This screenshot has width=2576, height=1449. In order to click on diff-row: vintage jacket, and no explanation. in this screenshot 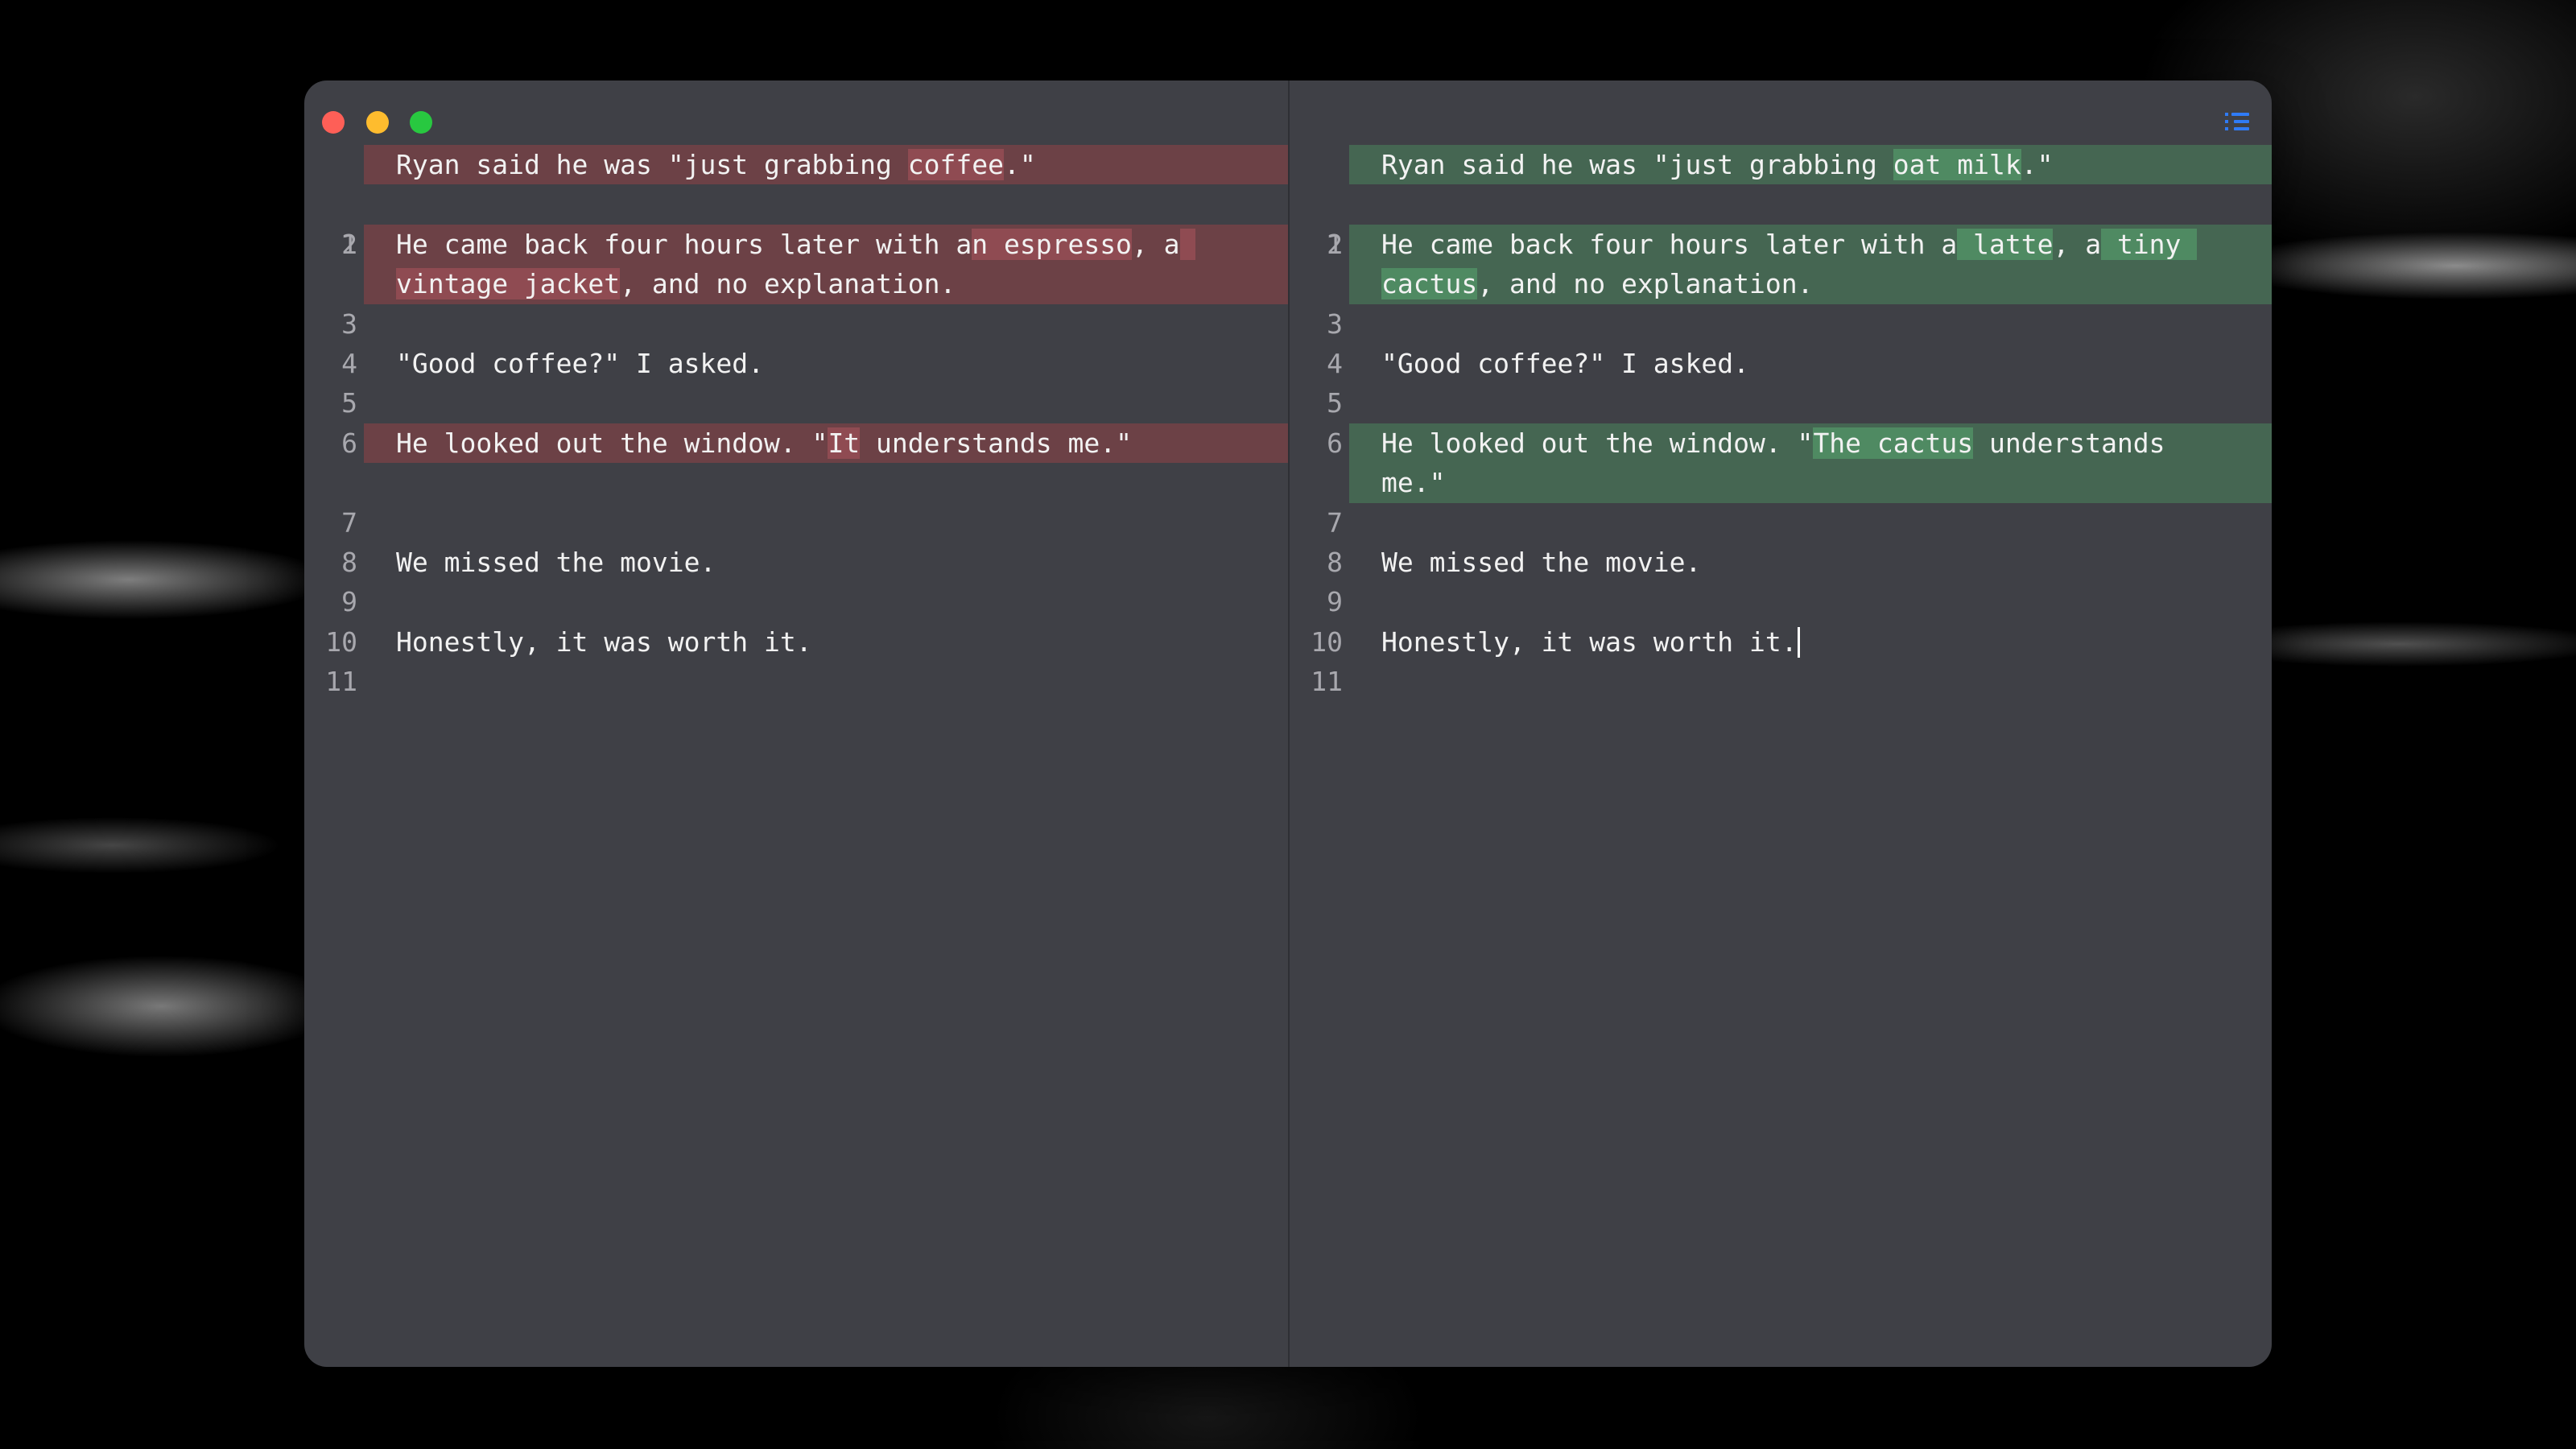, I will do `click(796, 284)`.